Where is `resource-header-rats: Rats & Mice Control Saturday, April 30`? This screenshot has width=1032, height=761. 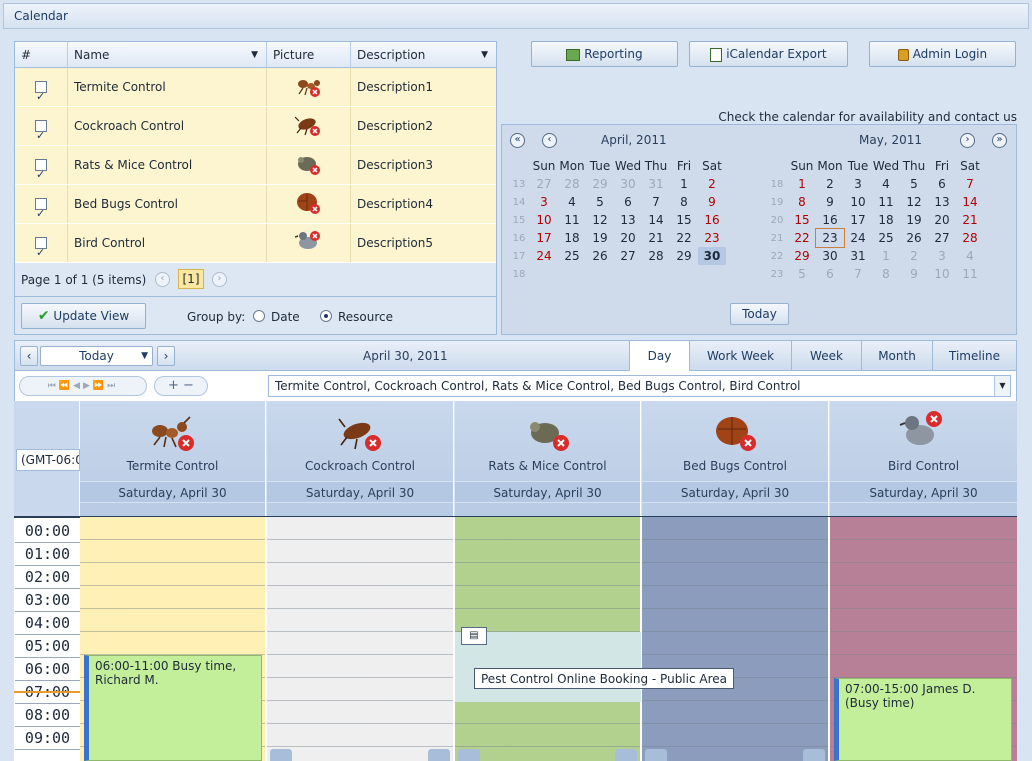 resource-header-rats: Rats & Mice Control Saturday, April 30 is located at coordinates (548, 459).